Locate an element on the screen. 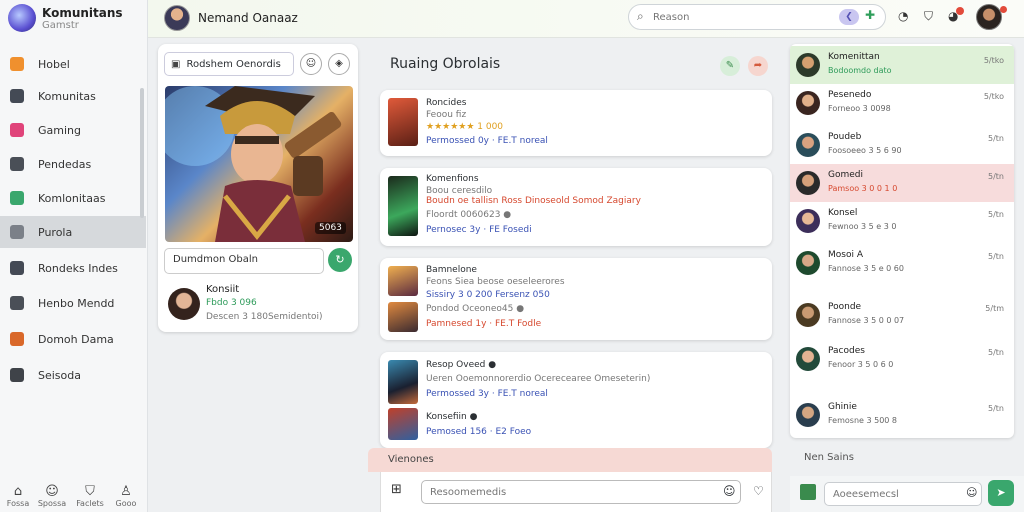  sidebar-item-komlonitaas: Komlonitaas is located at coordinates (73, 198).